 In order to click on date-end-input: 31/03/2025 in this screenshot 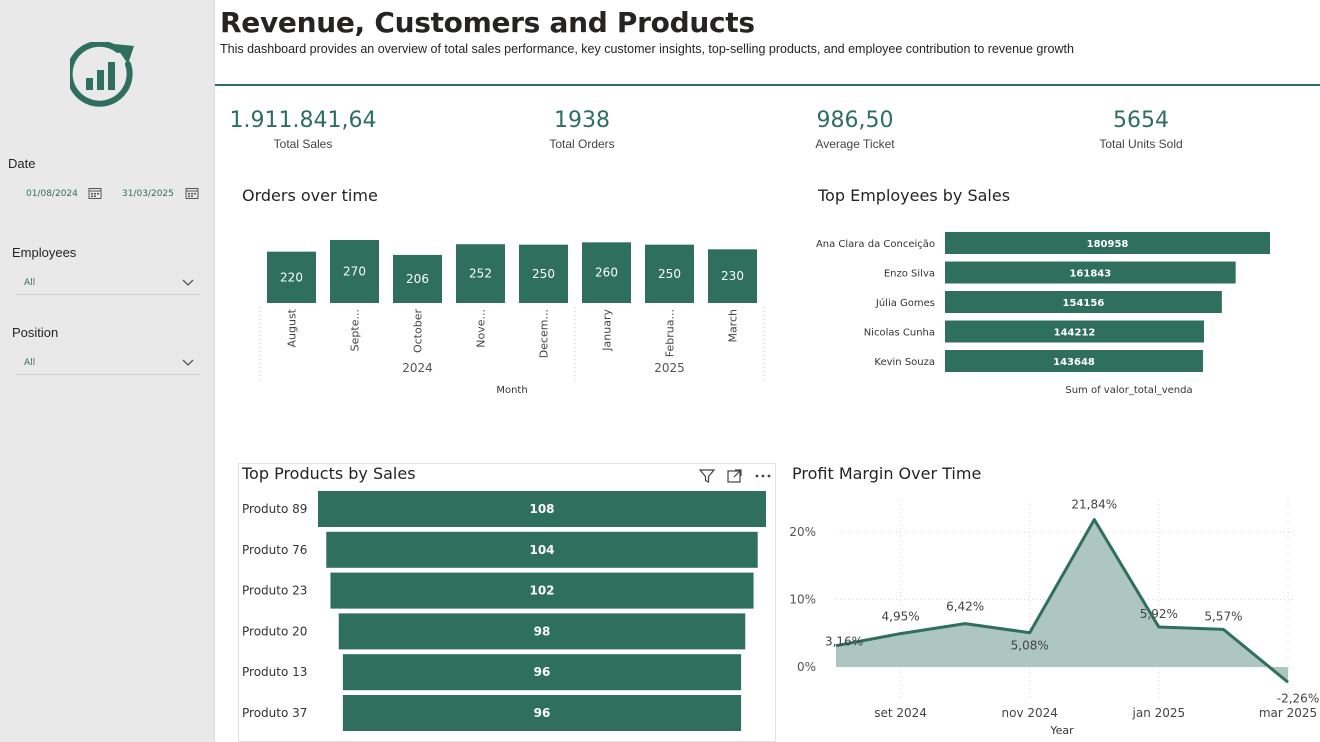, I will do `click(148, 194)`.